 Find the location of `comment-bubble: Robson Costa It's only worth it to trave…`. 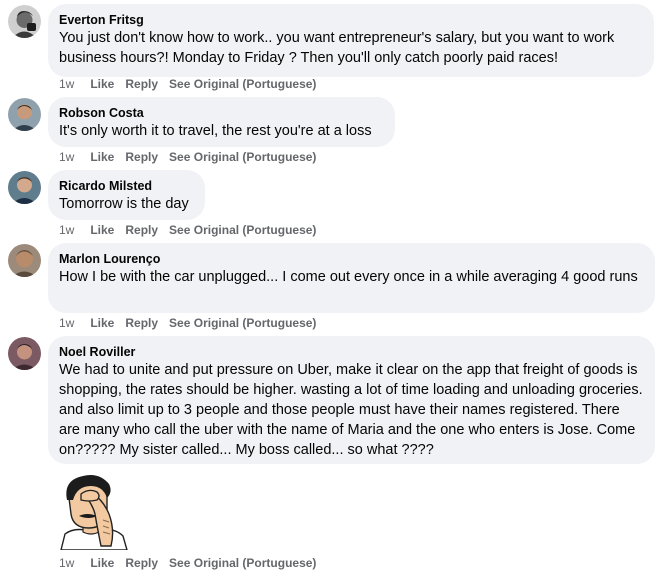

comment-bubble: Robson Costa It's only worth it to trave… is located at coordinates (221, 122).